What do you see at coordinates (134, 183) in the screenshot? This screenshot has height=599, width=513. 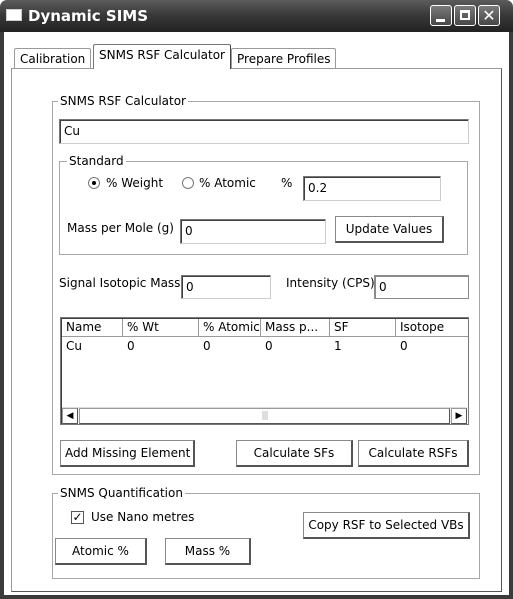 I see `weight-radio-label: % Weight` at bounding box center [134, 183].